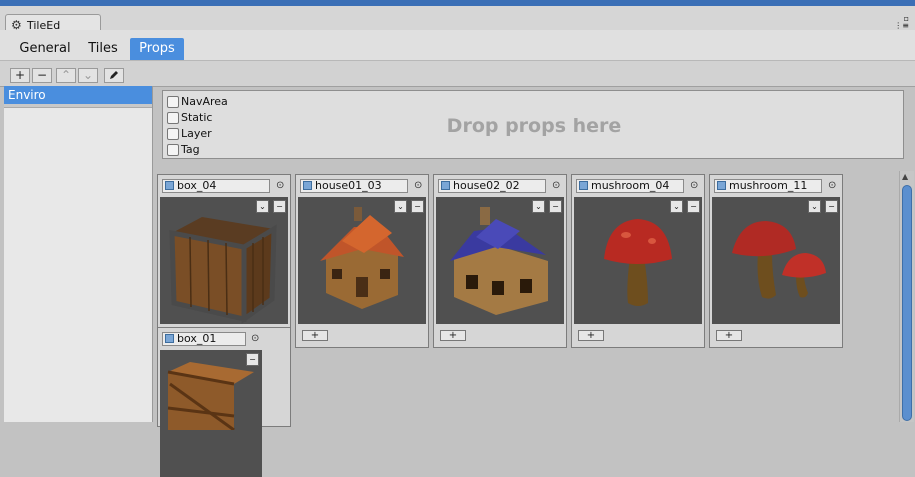  I want to click on group-list-divider, so click(78, 106).